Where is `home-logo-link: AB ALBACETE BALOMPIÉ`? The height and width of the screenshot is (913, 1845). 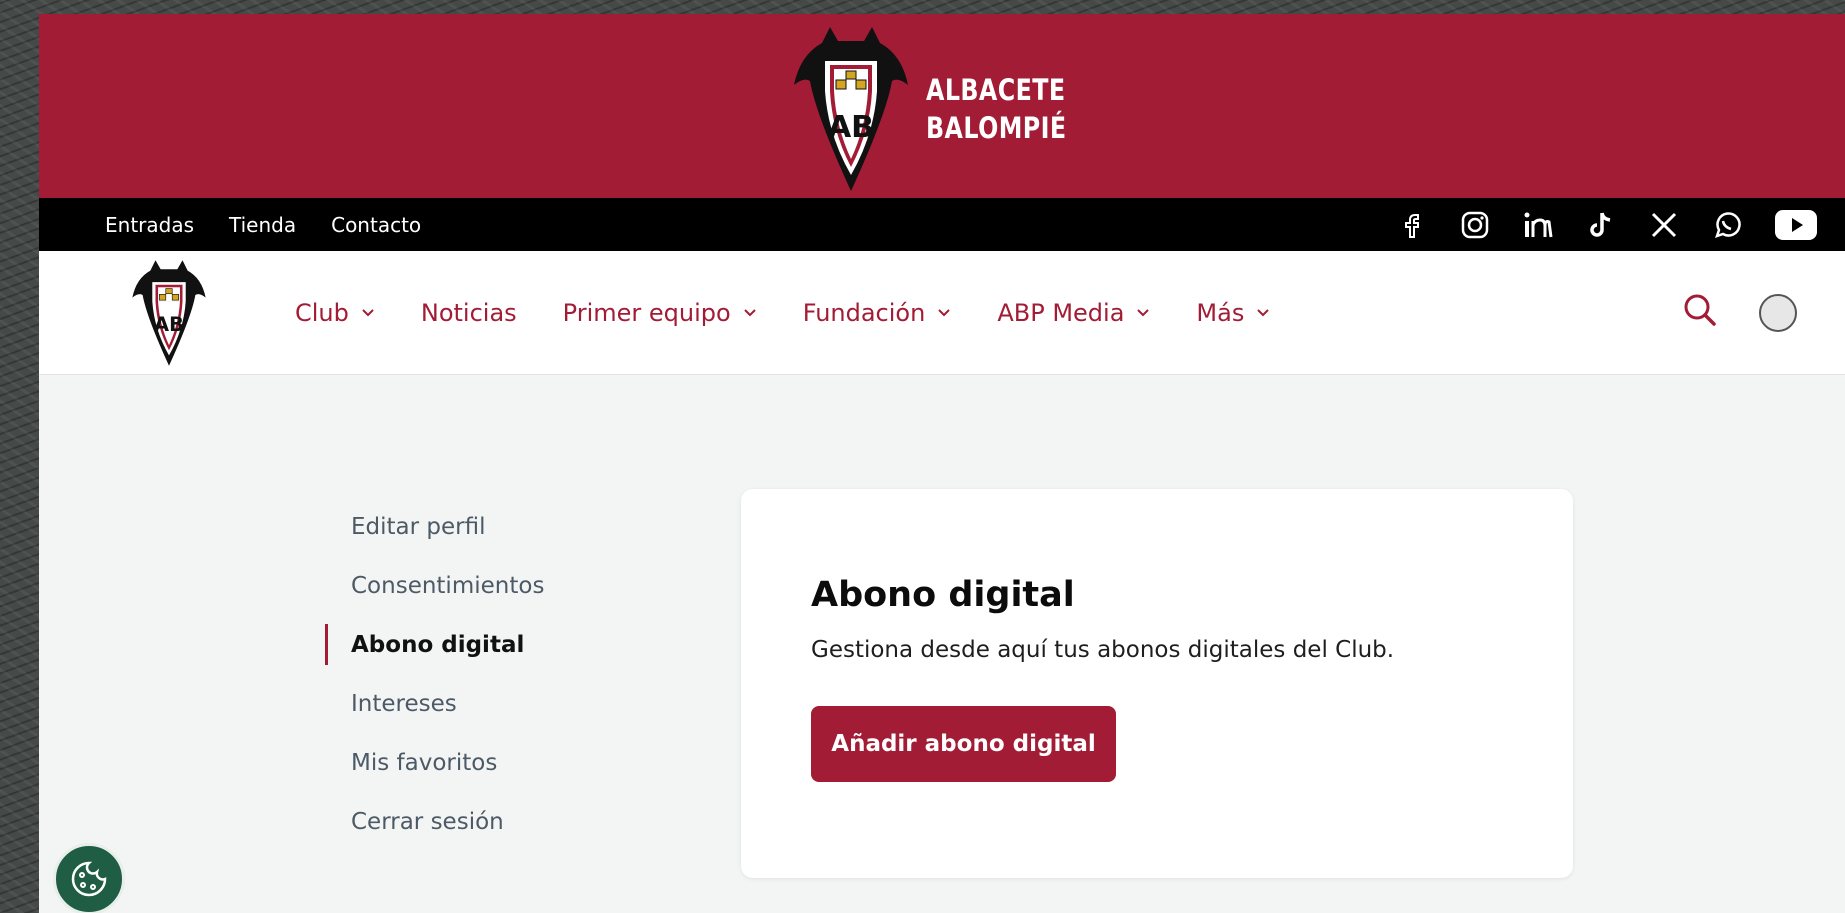 home-logo-link: AB ALBACETE BALOMPIÉ is located at coordinates (944, 109).